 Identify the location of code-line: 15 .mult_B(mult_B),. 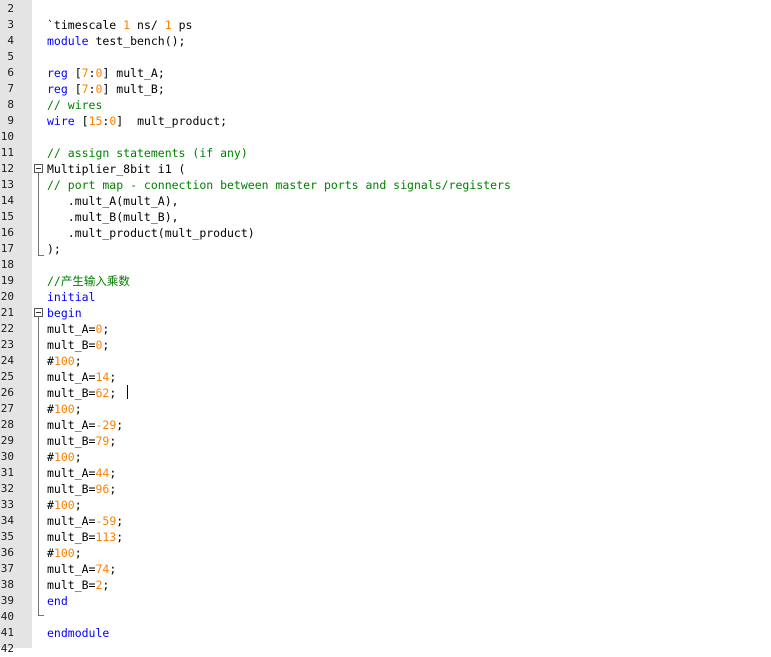
(385, 217).